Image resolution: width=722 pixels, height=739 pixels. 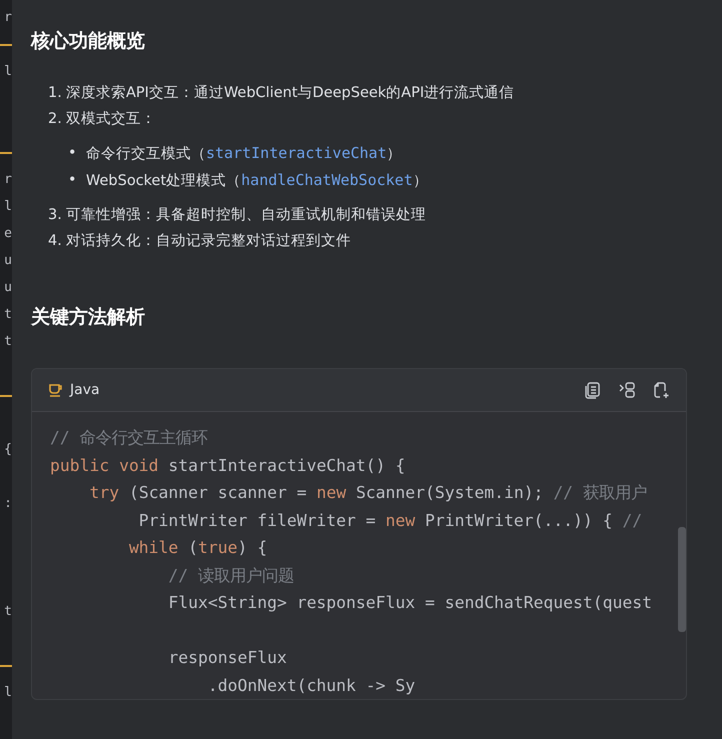 I want to click on list-text: WebSocket处理模式（handleChatWebSocket）, so click(x=257, y=180).